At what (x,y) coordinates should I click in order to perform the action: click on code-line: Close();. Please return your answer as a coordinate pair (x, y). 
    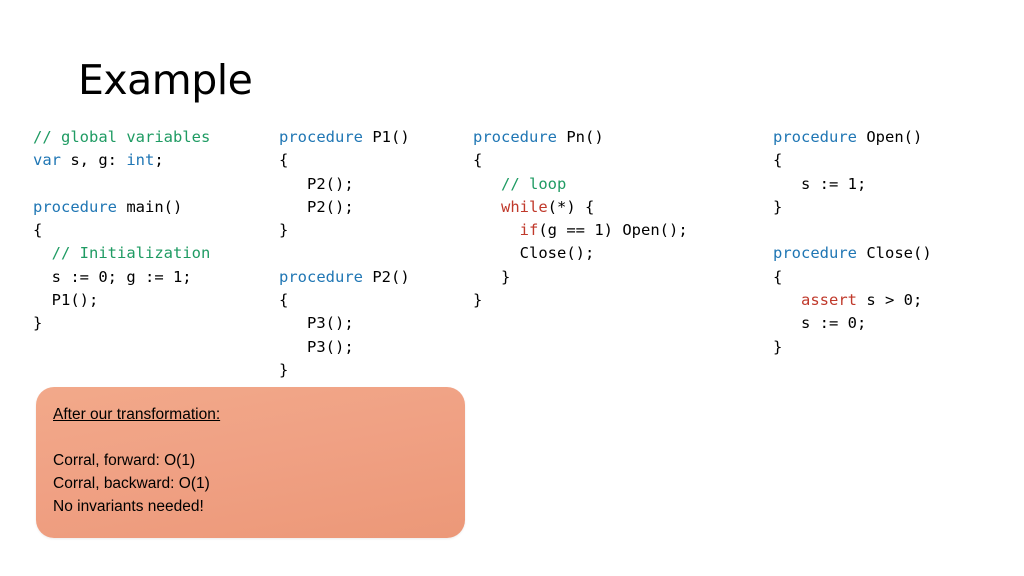
    Looking at the image, I should click on (580, 253).